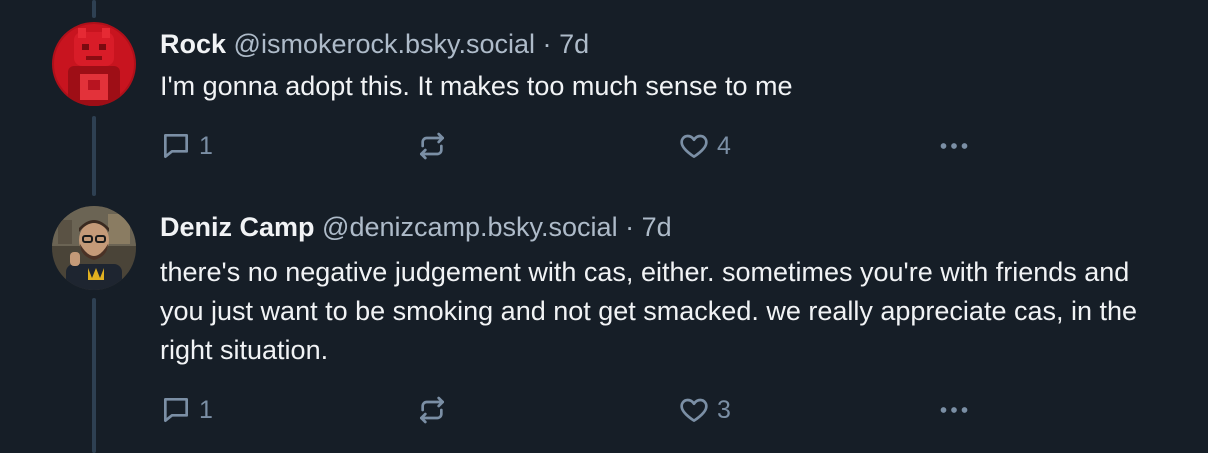 The image size is (1208, 453). Describe the element at coordinates (94, 9) in the screenshot. I see `thread-line-top` at that location.